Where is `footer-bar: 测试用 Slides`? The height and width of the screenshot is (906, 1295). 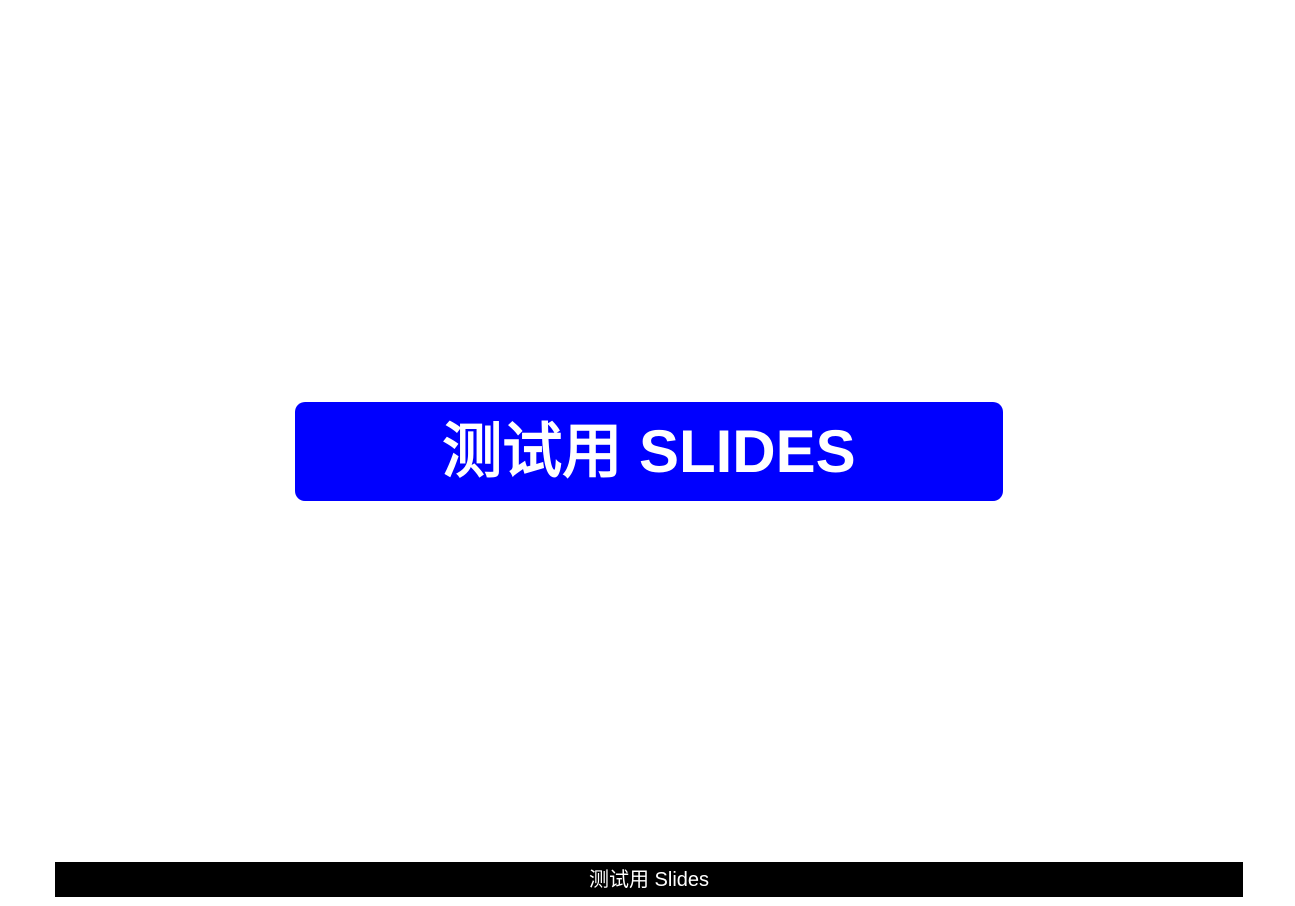 footer-bar: 测试用 Slides is located at coordinates (649, 879).